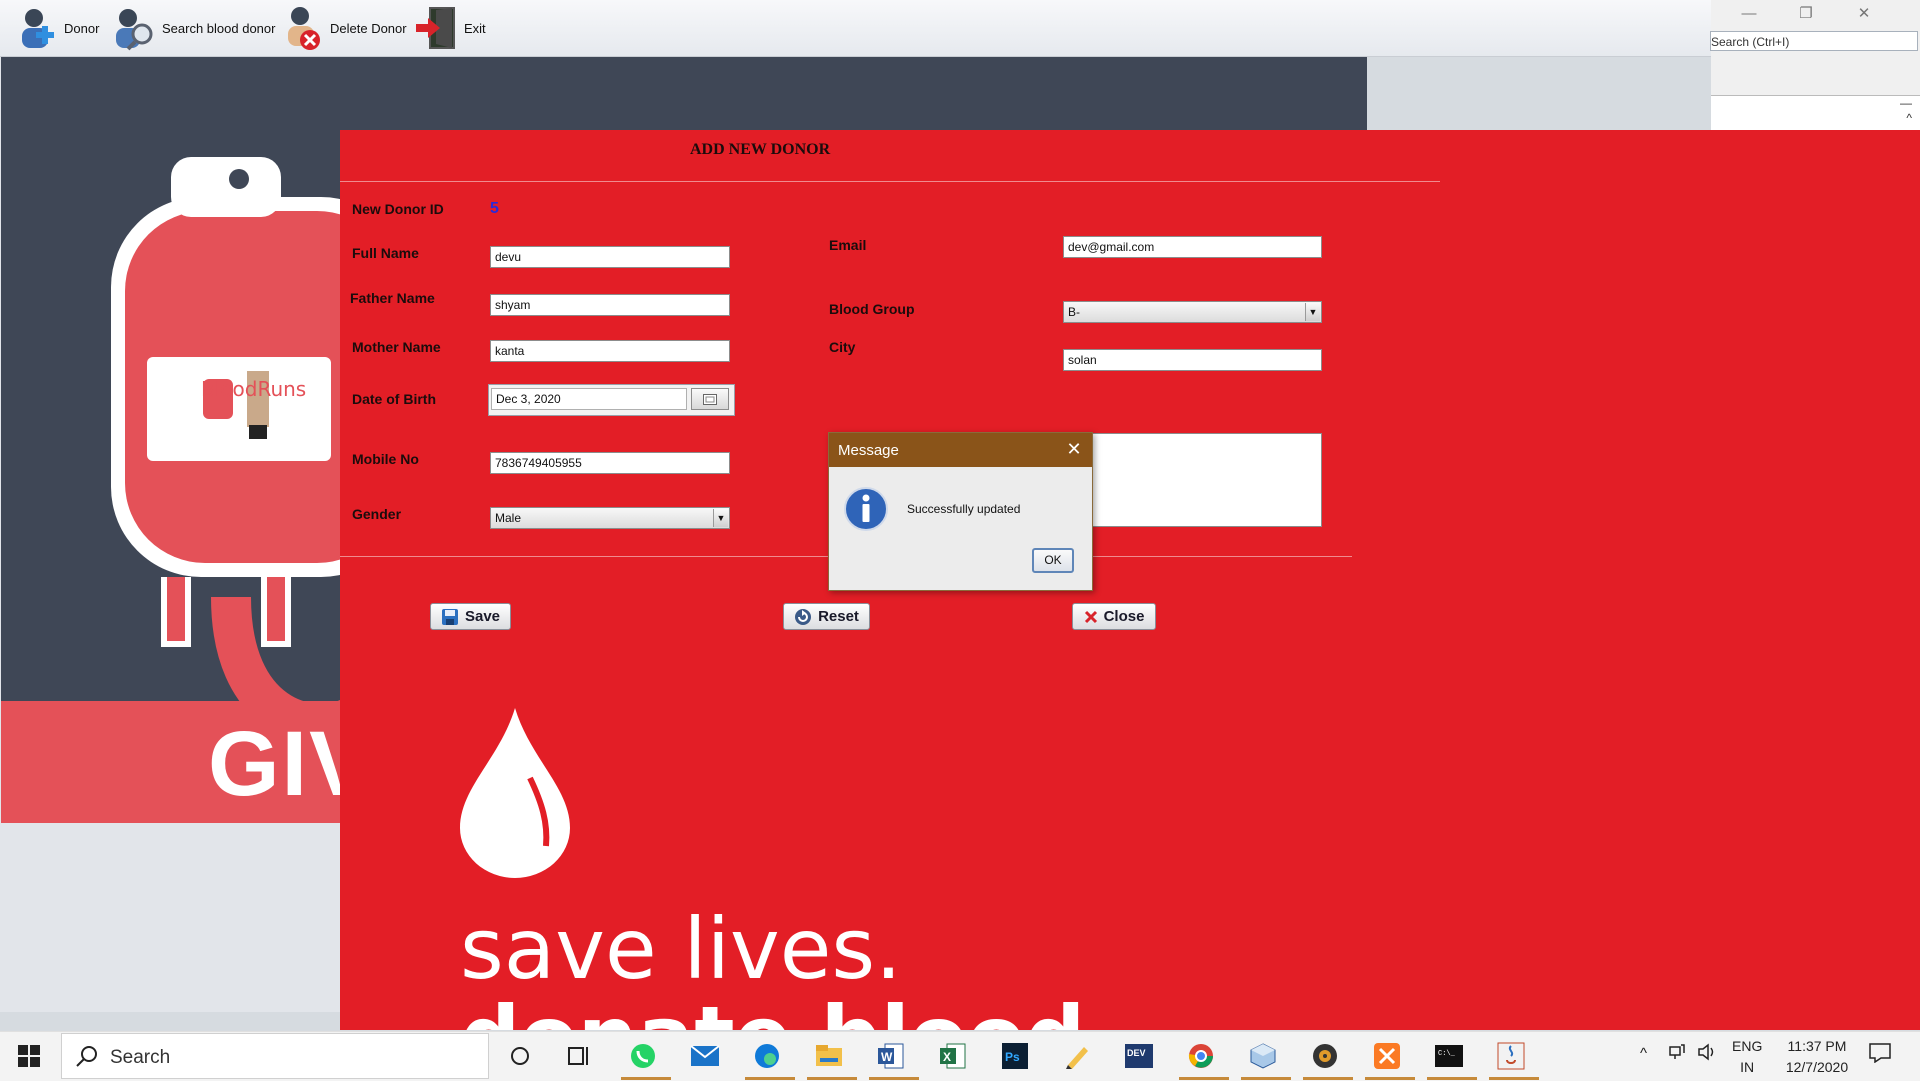 The image size is (1920, 1081). What do you see at coordinates (1124, 616) in the screenshot?
I see `close-button-label: Close` at bounding box center [1124, 616].